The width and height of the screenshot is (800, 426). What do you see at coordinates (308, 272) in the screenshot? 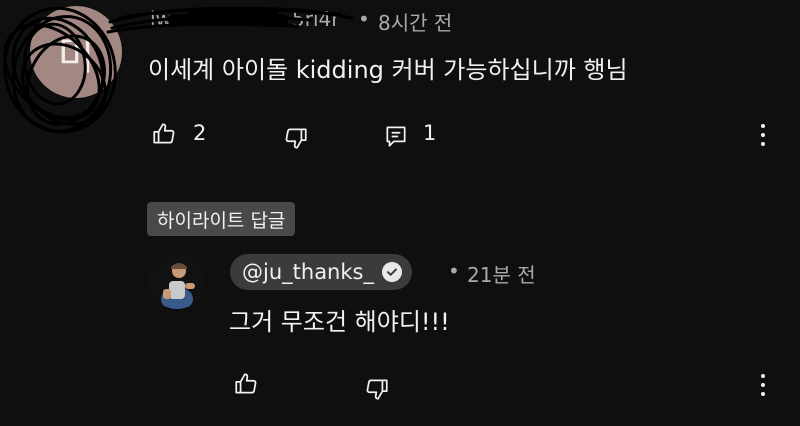
I see `reply-author-name: @ju_thanks_` at bounding box center [308, 272].